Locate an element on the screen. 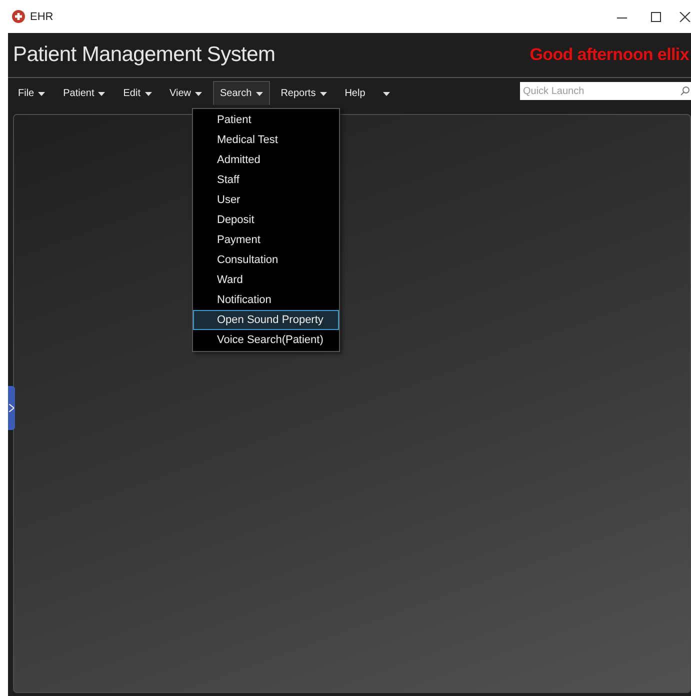 The width and height of the screenshot is (691, 696). dropdown-item: Admitted is located at coordinates (266, 160).